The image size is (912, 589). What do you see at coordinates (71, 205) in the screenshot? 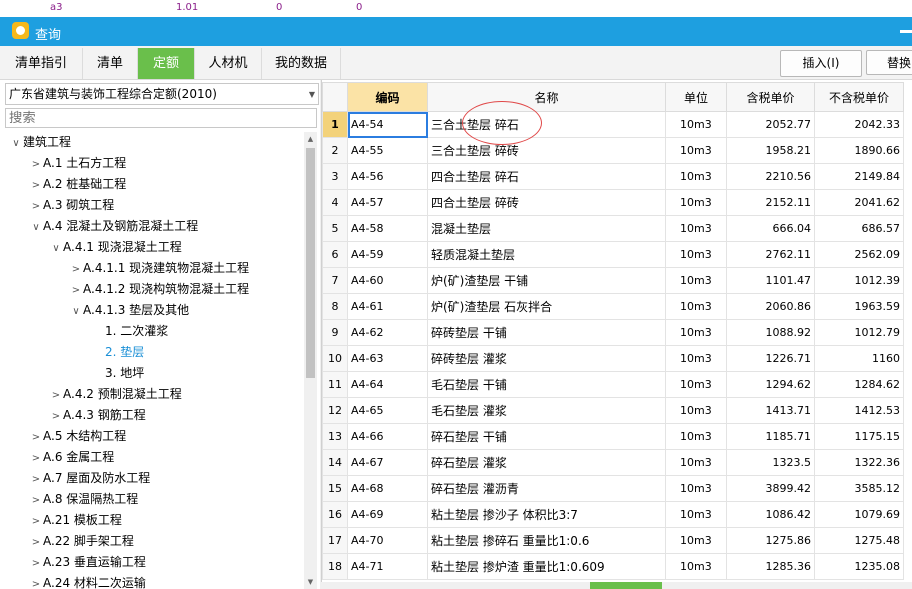
I see `tree-node: > A.3 砌筑工程` at bounding box center [71, 205].